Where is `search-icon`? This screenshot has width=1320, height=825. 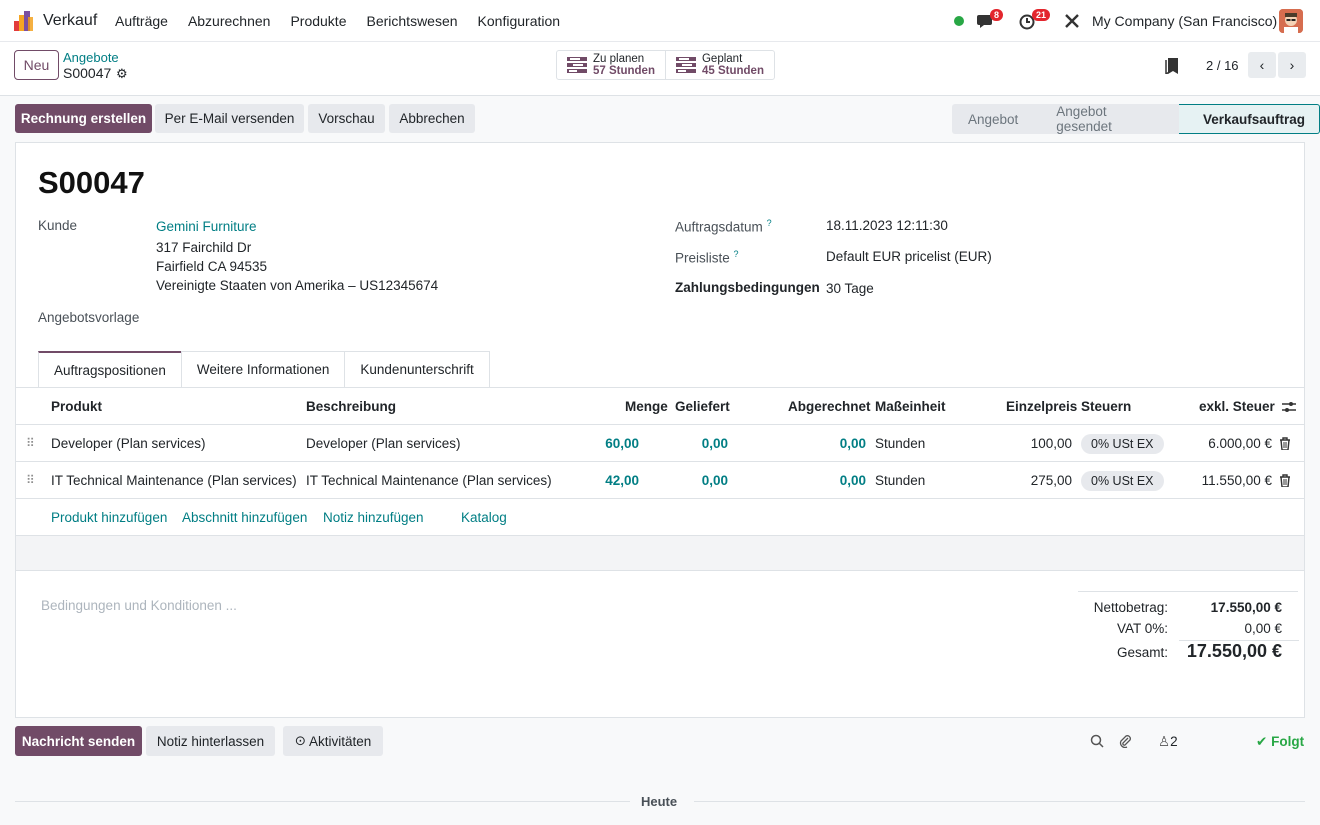
search-icon is located at coordinates (1097, 741).